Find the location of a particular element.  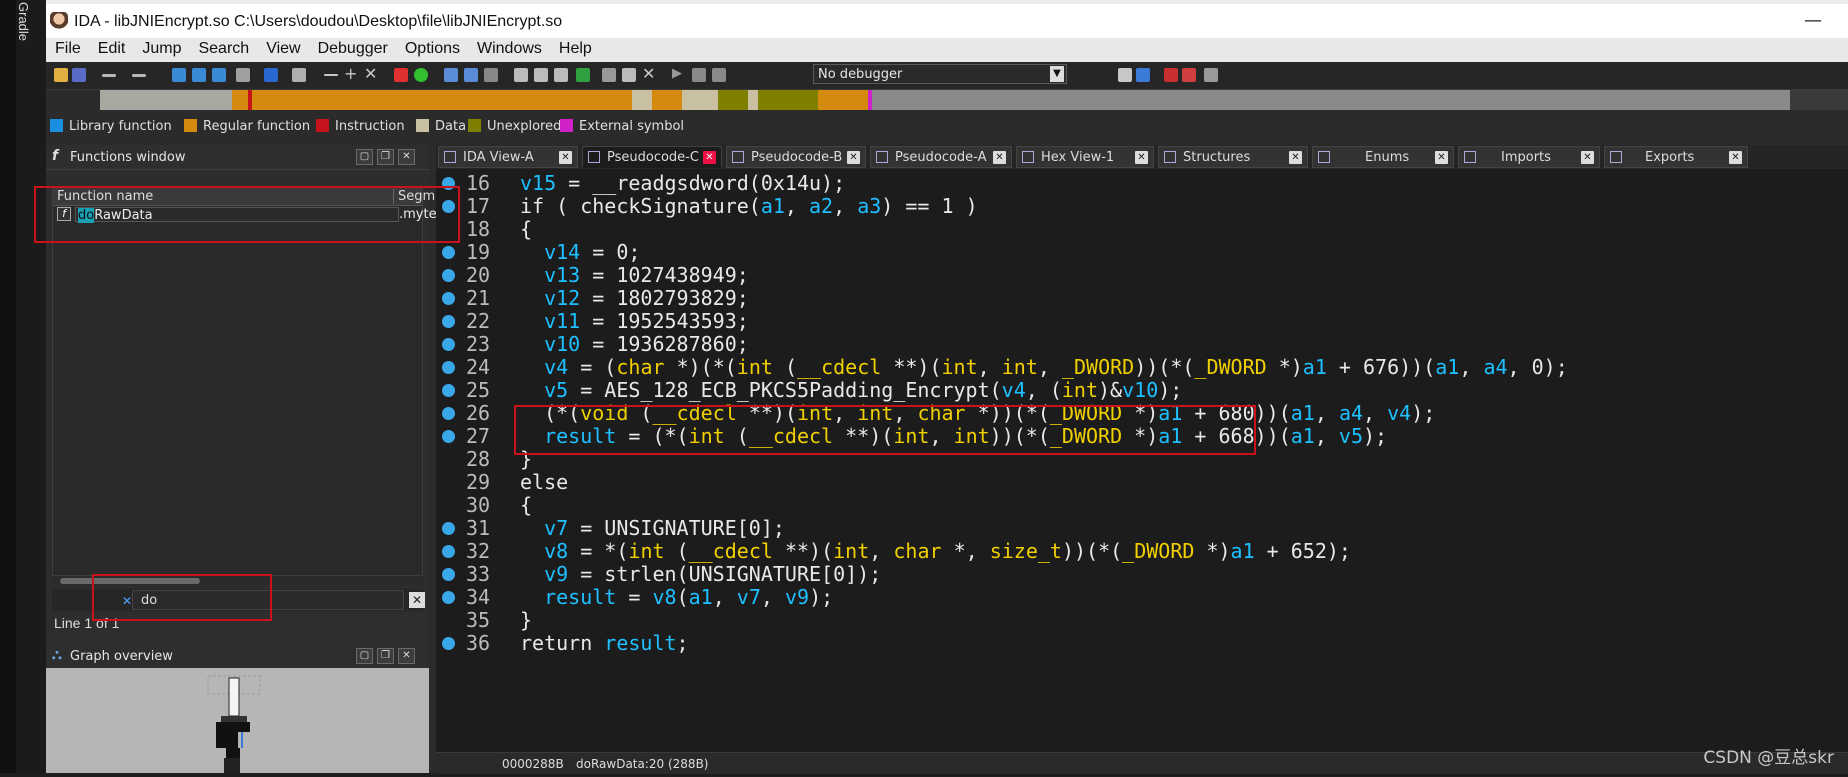

navigation-band is located at coordinates (946, 100).